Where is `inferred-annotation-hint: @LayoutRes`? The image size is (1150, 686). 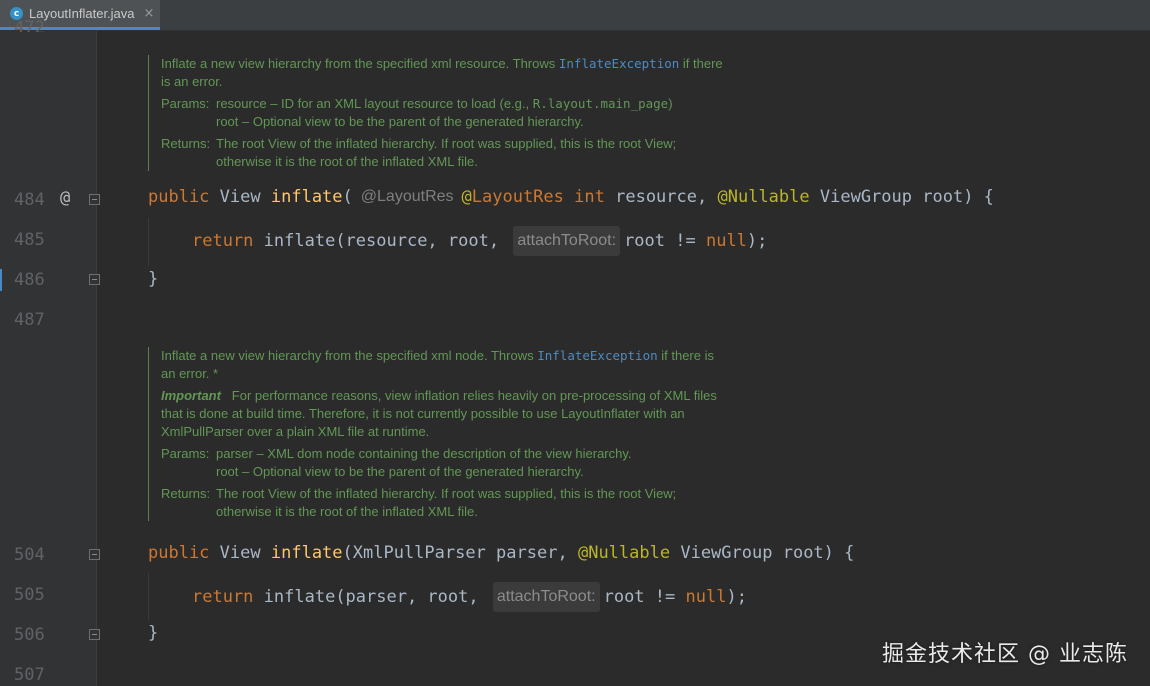 inferred-annotation-hint: @LayoutRes is located at coordinates (407, 196).